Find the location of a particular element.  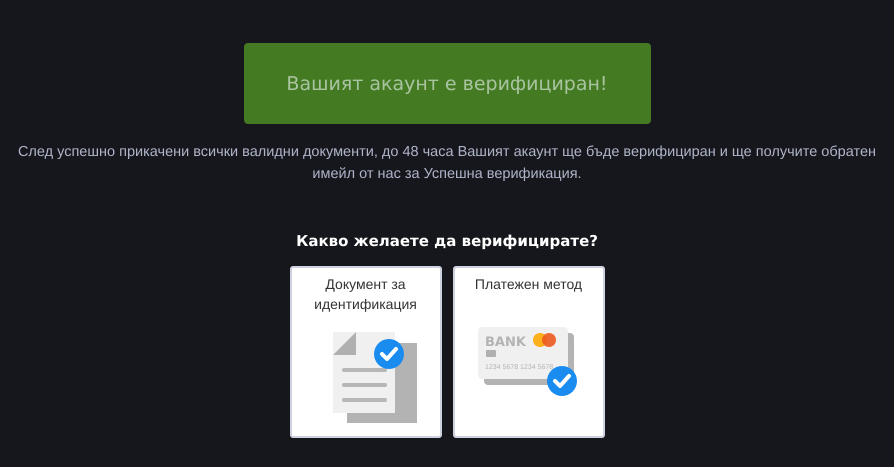

option-label: Документ за идентификация is located at coordinates (365, 294).